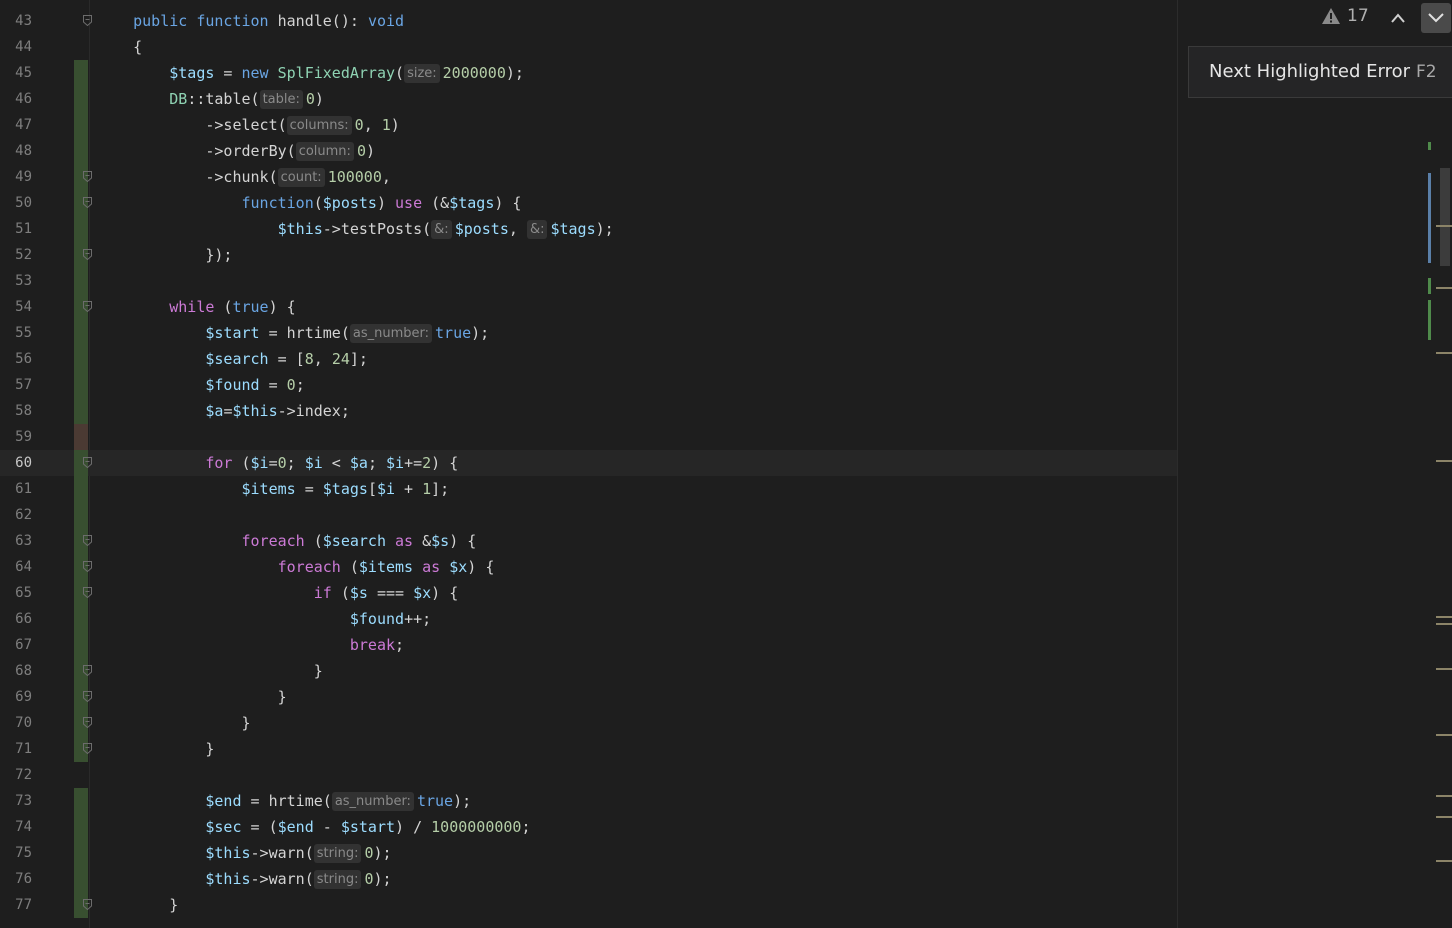  I want to click on line-number: 65, so click(16, 593).